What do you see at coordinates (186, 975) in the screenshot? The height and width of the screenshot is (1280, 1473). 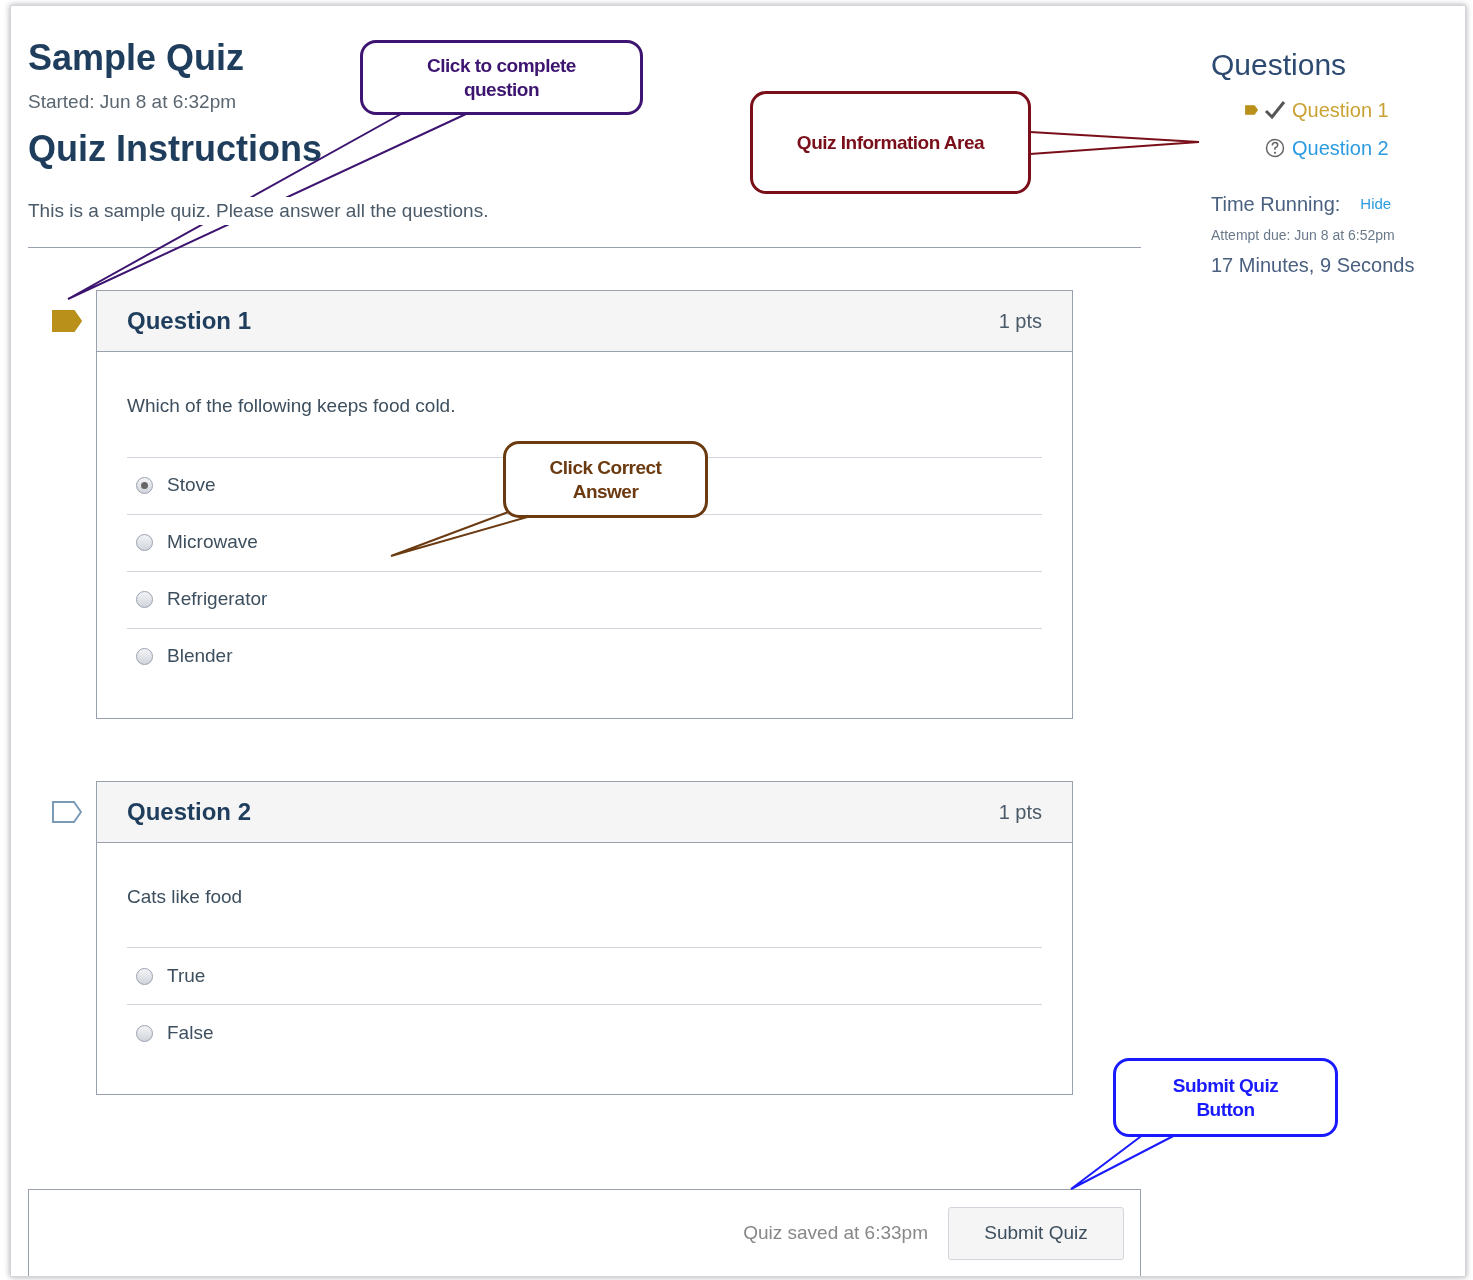 I see `answer-label: True` at bounding box center [186, 975].